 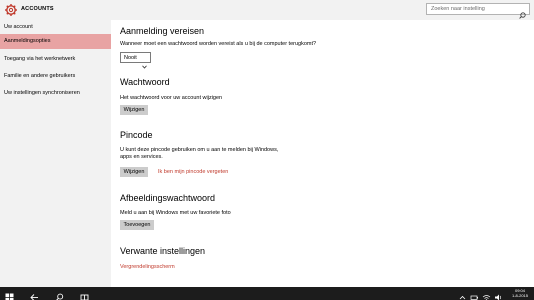 I want to click on taskbar: 09:04 1-8-2015, so click(x=267, y=293).